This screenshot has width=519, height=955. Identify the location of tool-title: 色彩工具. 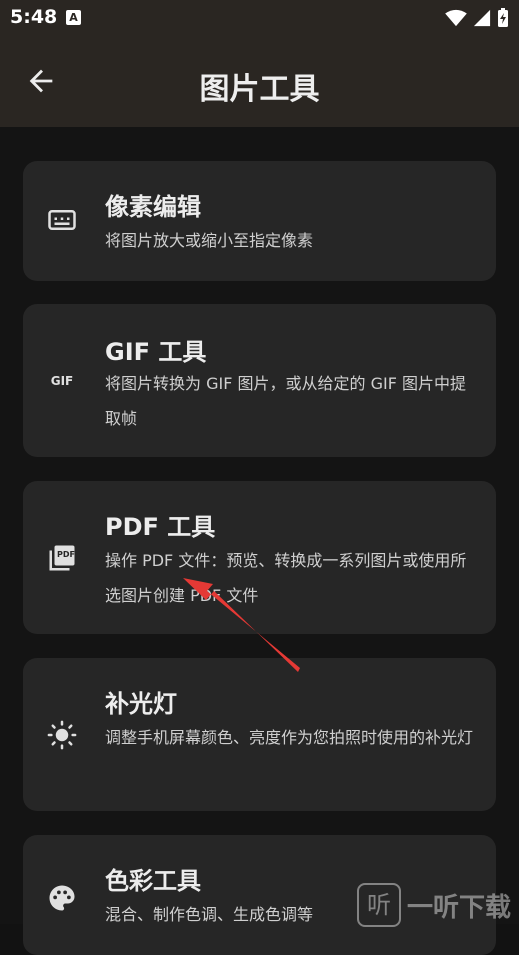
(153, 881).